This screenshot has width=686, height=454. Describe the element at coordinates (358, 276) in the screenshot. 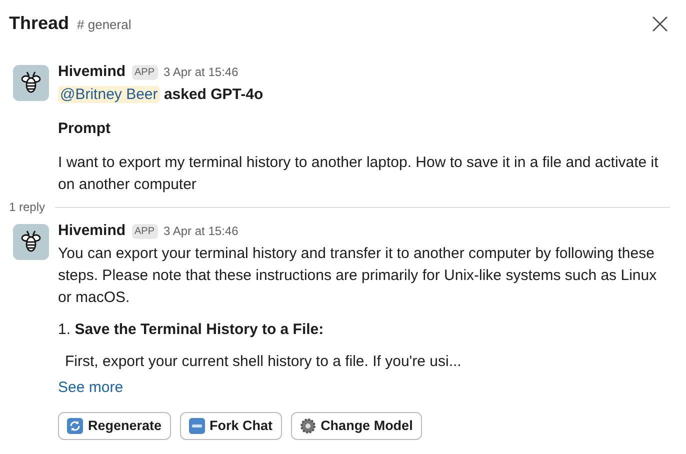

I see `message-text: You can export your terminal history and transfer it to another computer by following these steps. Please note that these instructions are primarily for Unix-like systems such as Linux or macOS.` at that location.